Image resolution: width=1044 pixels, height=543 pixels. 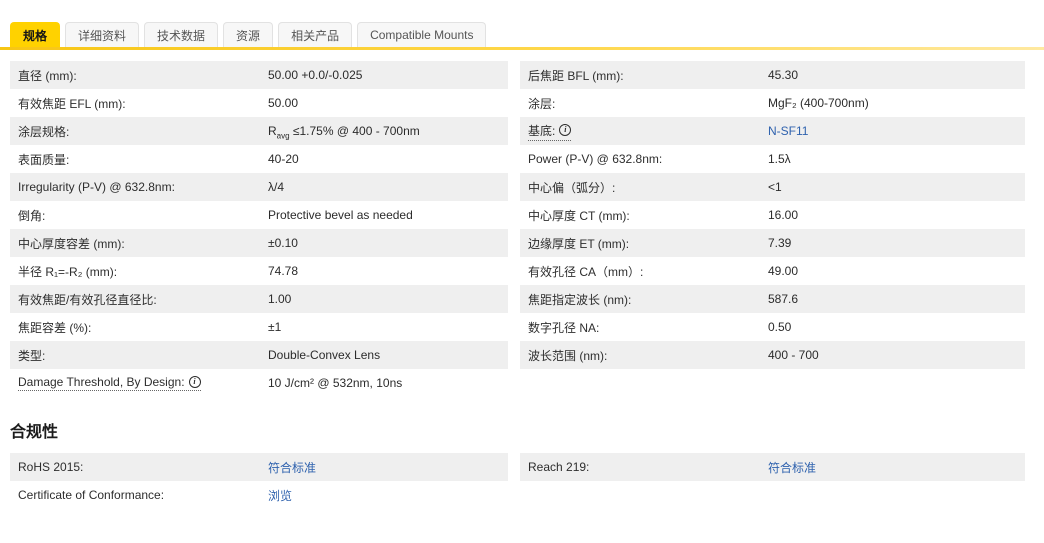 What do you see at coordinates (35, 34) in the screenshot?
I see `tab-specs: 规格` at bounding box center [35, 34].